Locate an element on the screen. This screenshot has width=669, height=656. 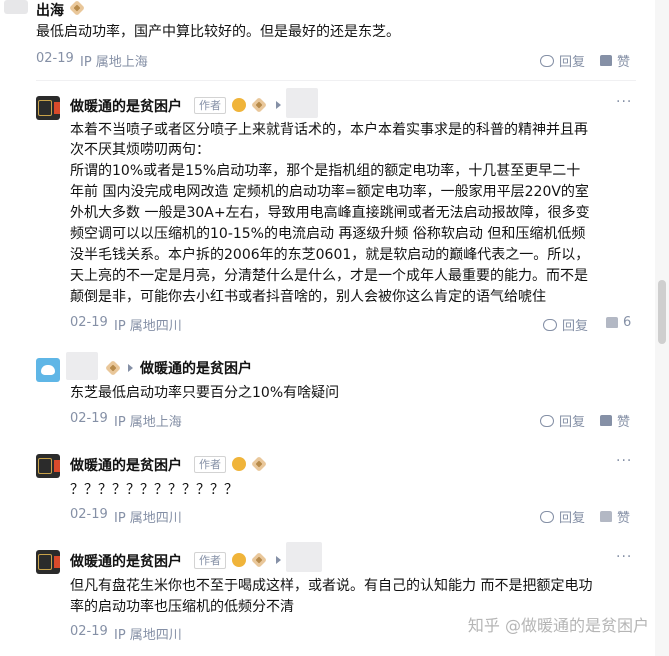
zhihu-watermark: 知乎 @做暖通的是贫困户 is located at coordinates (558, 625).